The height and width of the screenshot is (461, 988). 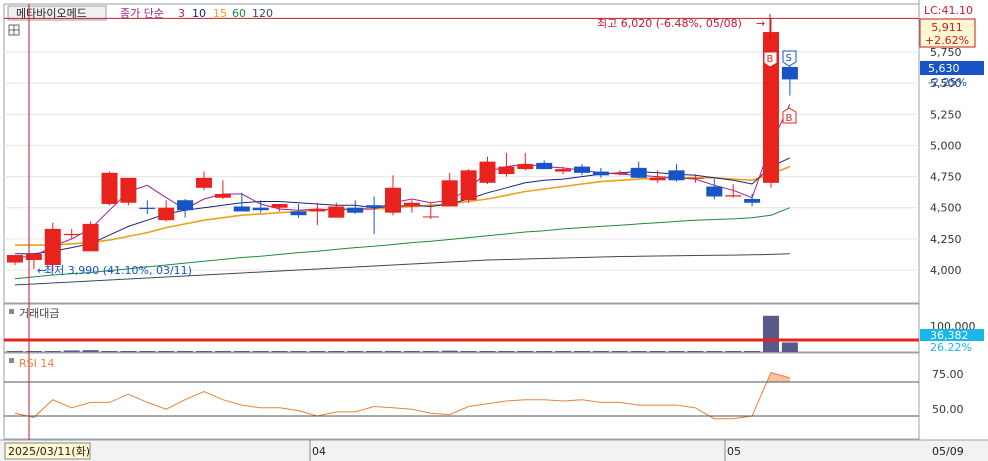 I want to click on end-date: 05/09, so click(x=948, y=451).